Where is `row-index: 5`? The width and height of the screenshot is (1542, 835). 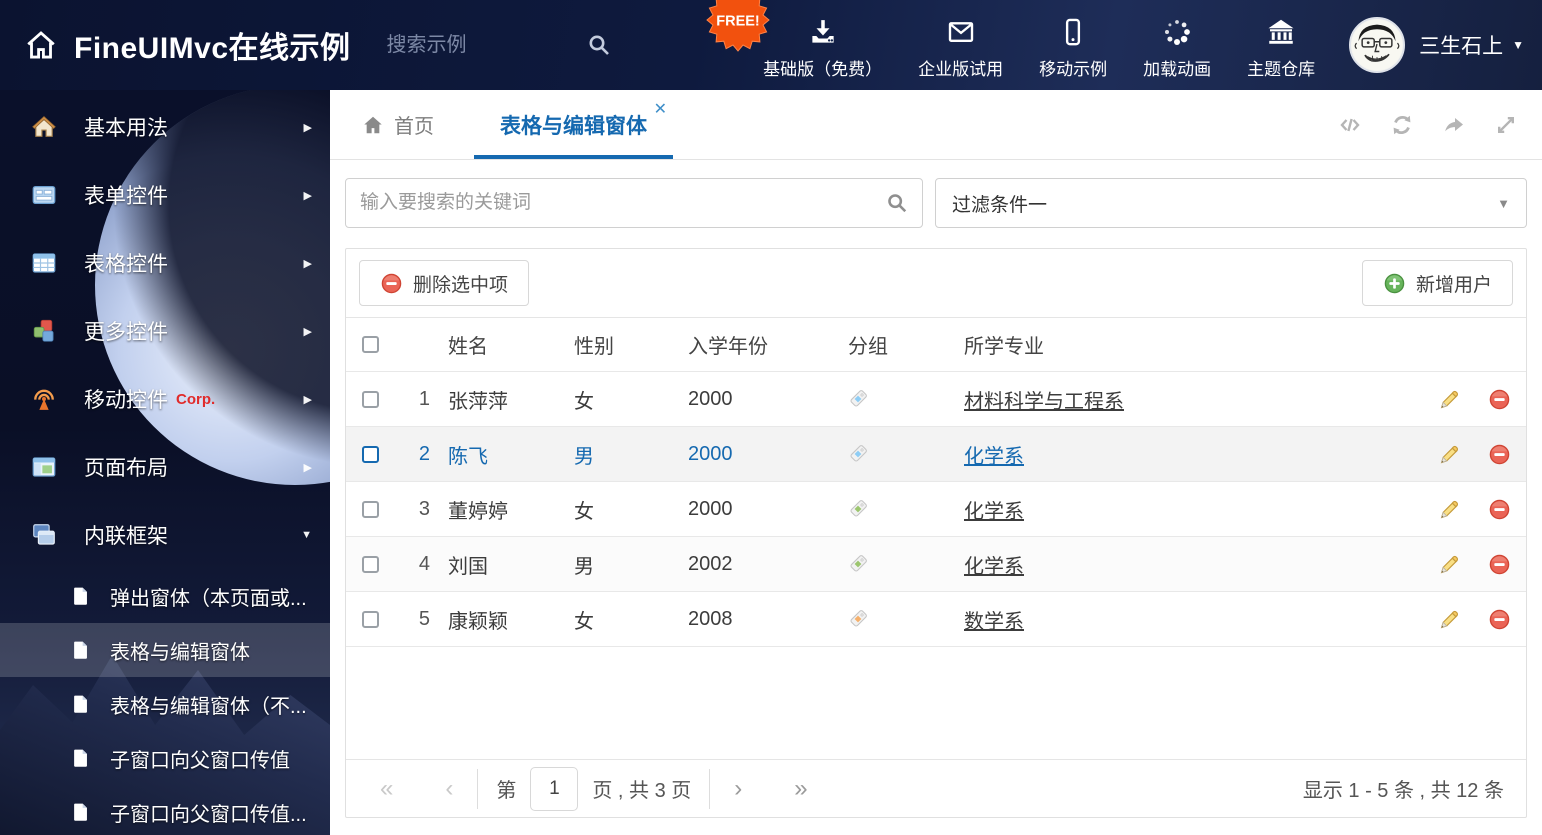 row-index: 5 is located at coordinates (424, 618).